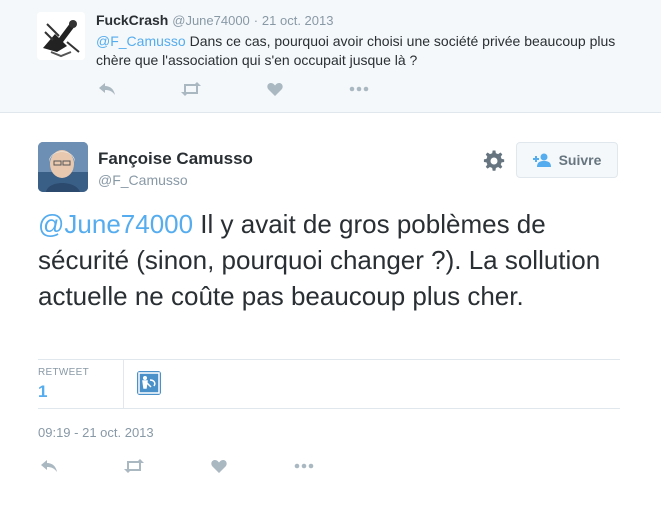  Describe the element at coordinates (42, 392) in the screenshot. I see `retweet-count: 1` at that location.